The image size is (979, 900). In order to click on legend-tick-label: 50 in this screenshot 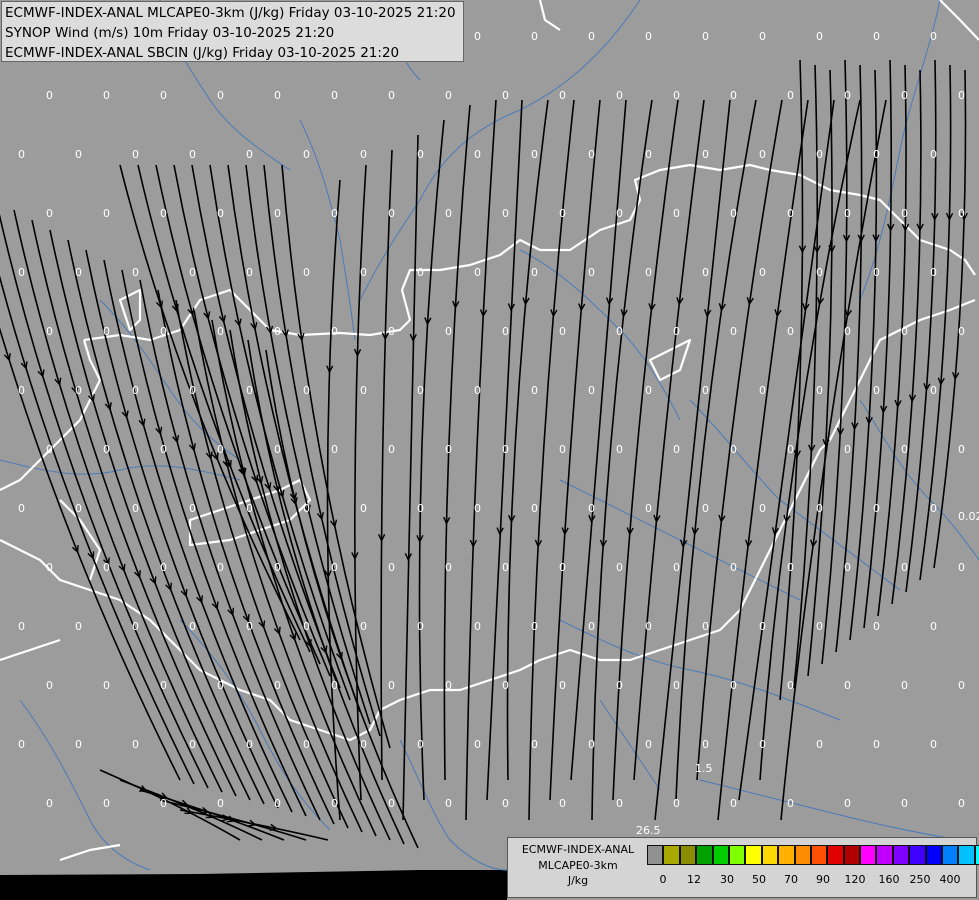, I will do `click(759, 879)`.